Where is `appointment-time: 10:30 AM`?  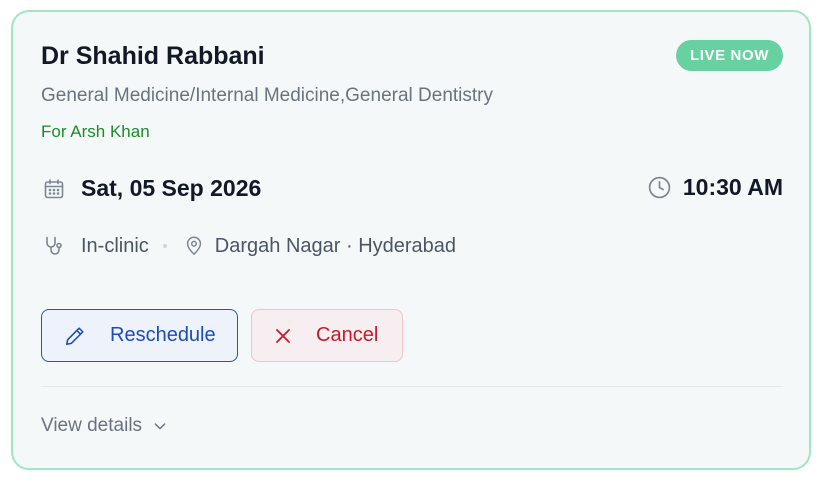
appointment-time: 10:30 AM is located at coordinates (715, 187).